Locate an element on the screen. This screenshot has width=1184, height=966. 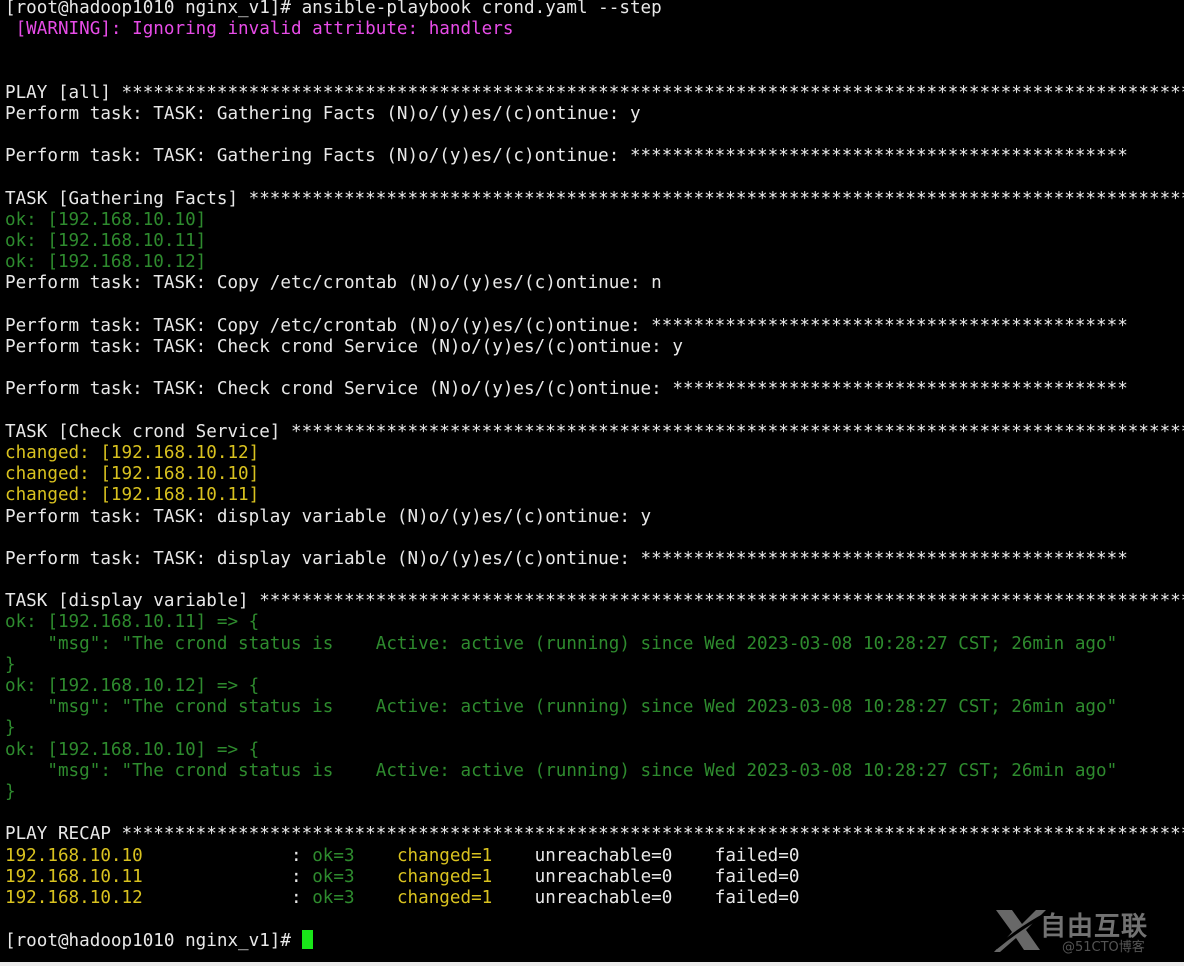
terminal-text-segment: ok: [192.168.10.12] => { is located at coordinates (132, 686).